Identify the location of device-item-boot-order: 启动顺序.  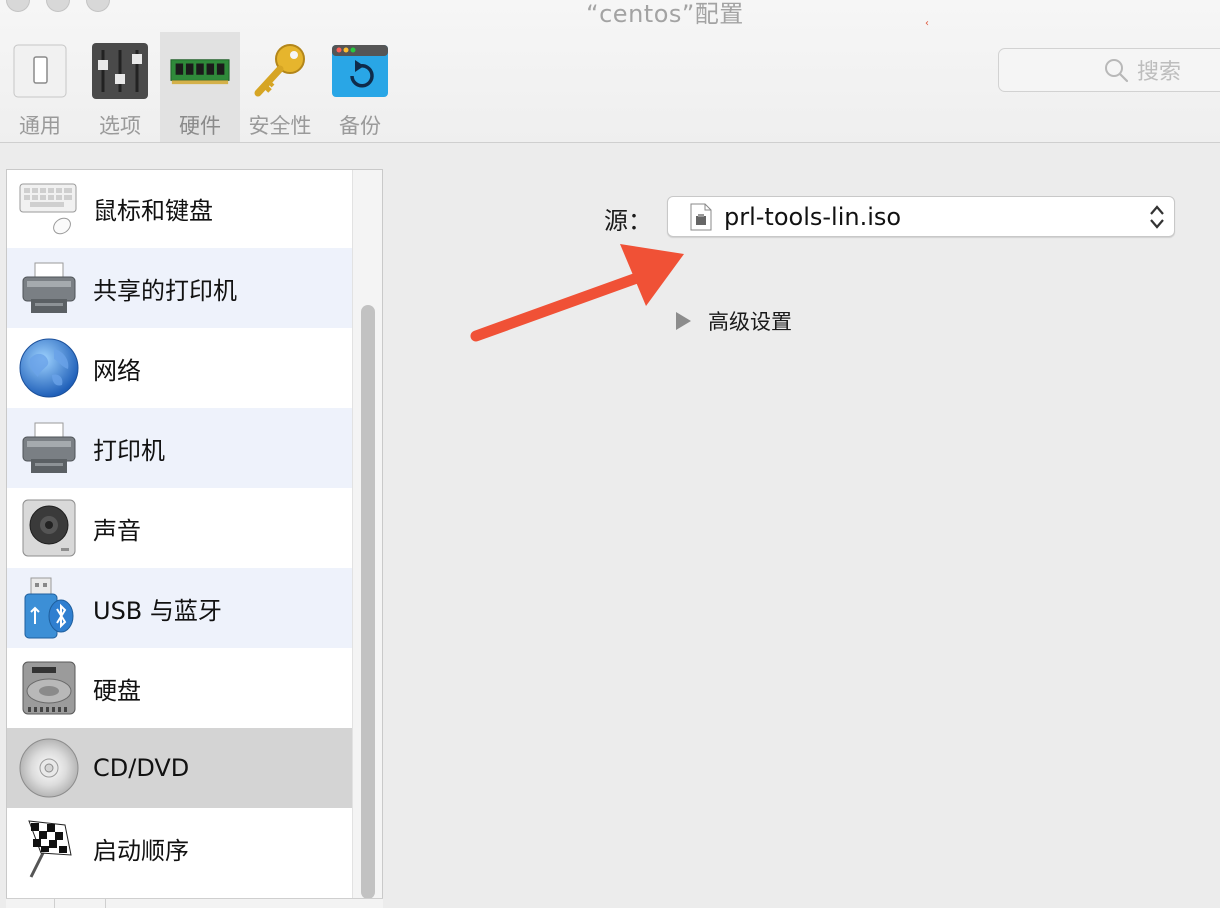
(180, 848).